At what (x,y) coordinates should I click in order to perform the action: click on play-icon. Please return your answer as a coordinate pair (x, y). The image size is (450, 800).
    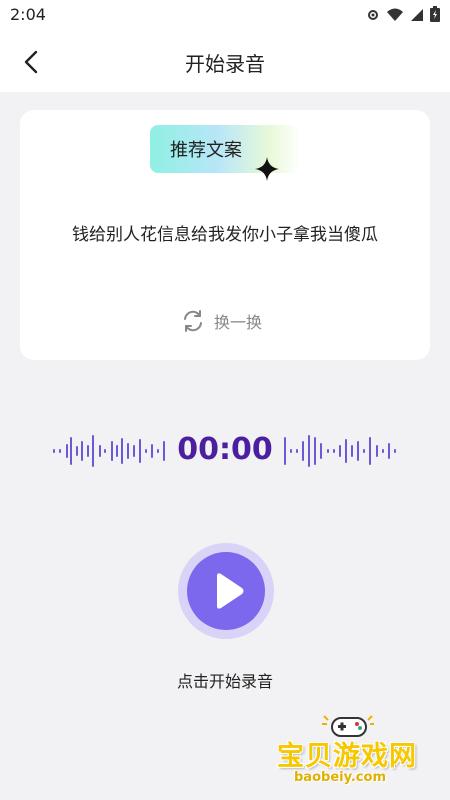
    Looking at the image, I should click on (230, 591).